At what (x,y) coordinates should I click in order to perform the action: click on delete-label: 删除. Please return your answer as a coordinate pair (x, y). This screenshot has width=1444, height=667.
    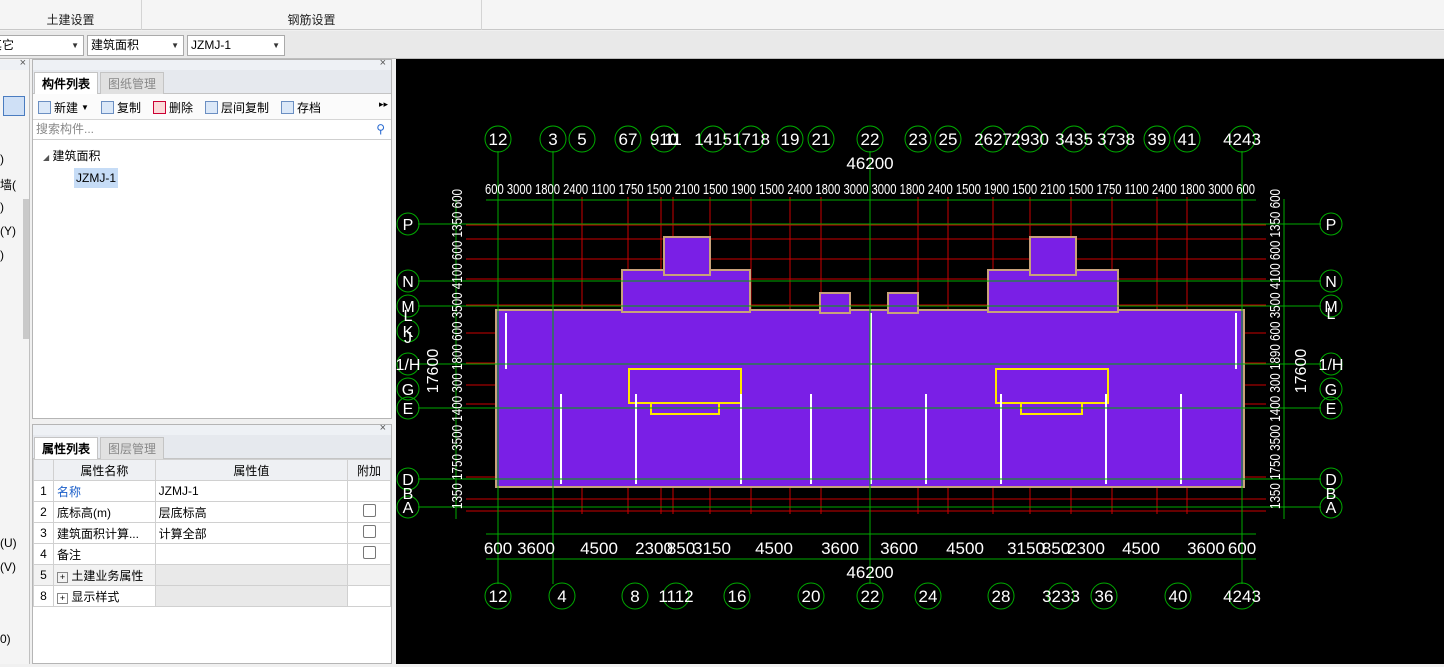
    Looking at the image, I should click on (181, 108).